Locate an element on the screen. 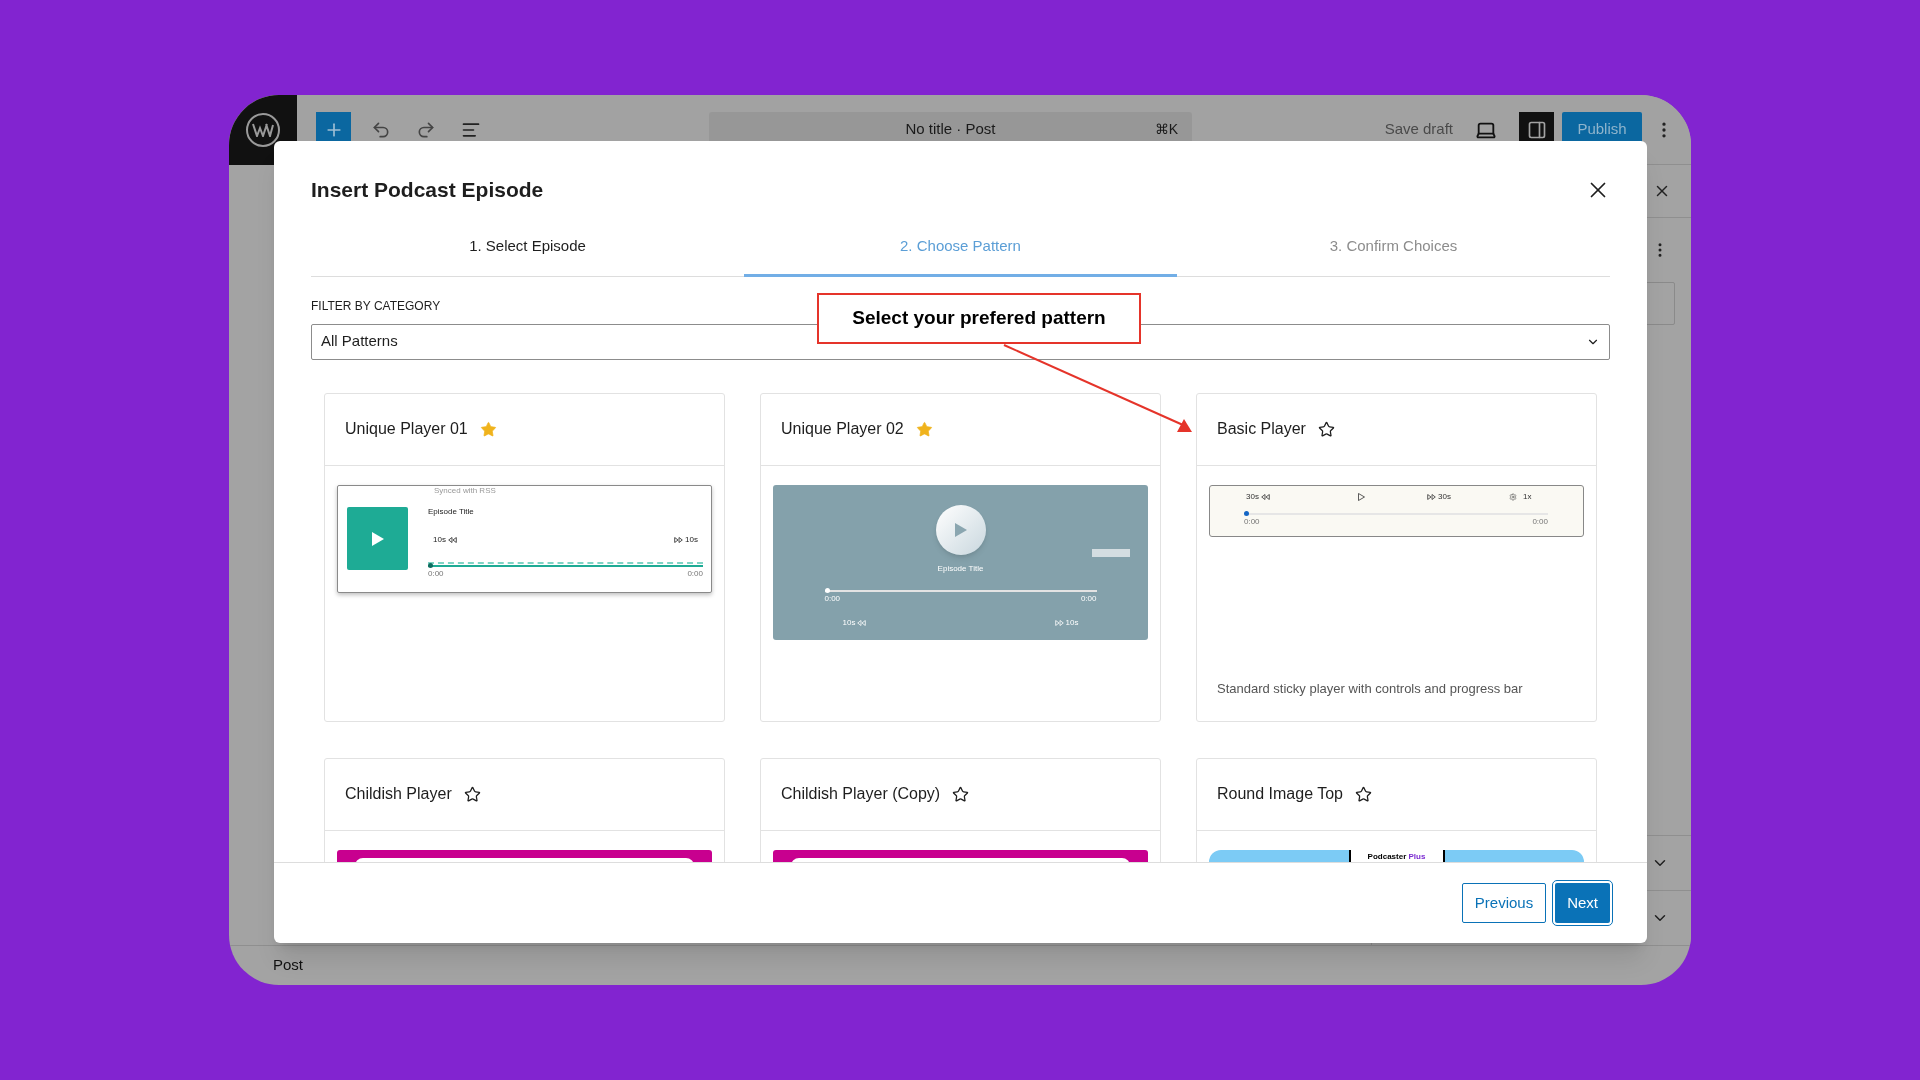 The width and height of the screenshot is (1920, 1080). skip-back-label: 30s is located at coordinates (1252, 496).